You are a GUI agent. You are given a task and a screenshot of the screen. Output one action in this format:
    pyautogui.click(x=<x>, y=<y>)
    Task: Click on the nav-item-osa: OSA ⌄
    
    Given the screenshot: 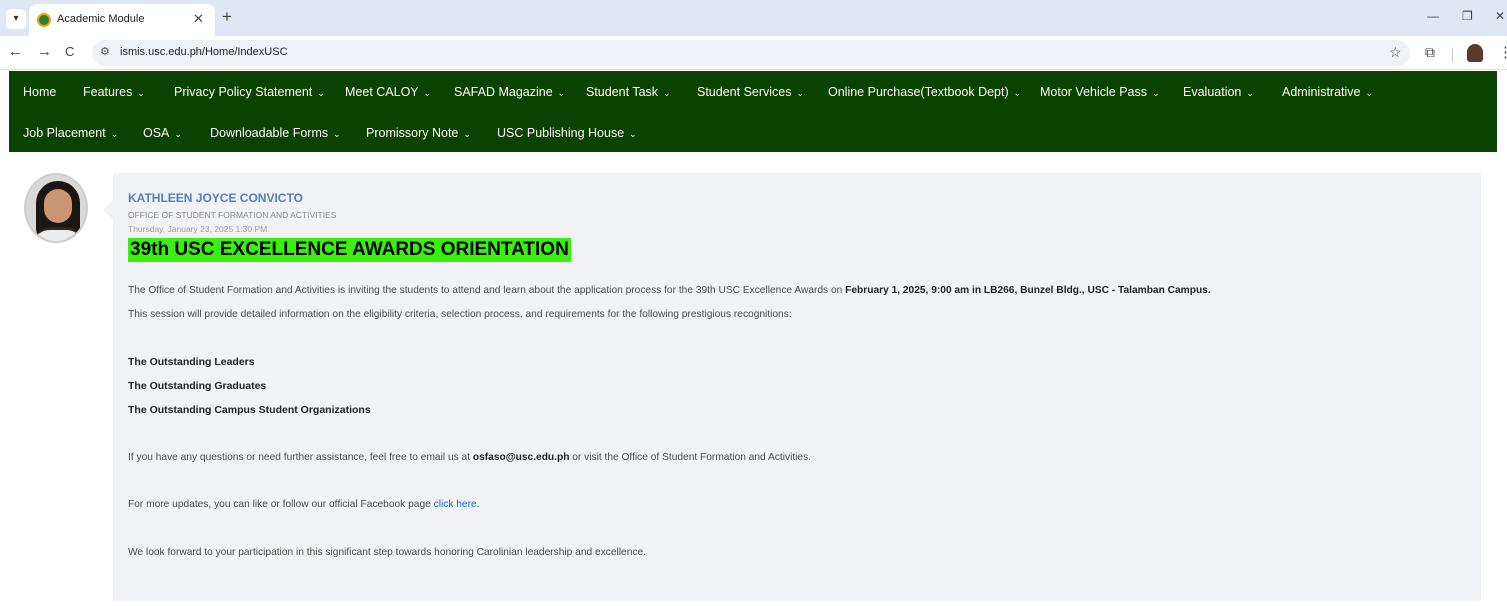 What is the action you would take?
    pyautogui.click(x=162, y=133)
    